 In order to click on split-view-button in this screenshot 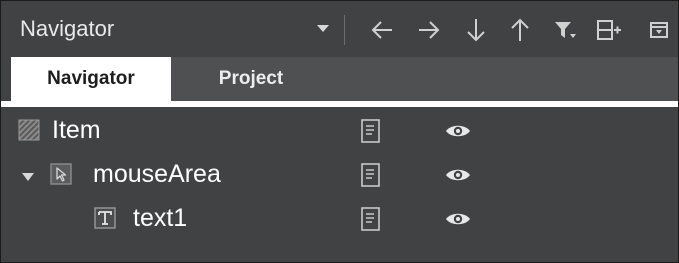, I will do `click(609, 30)`.